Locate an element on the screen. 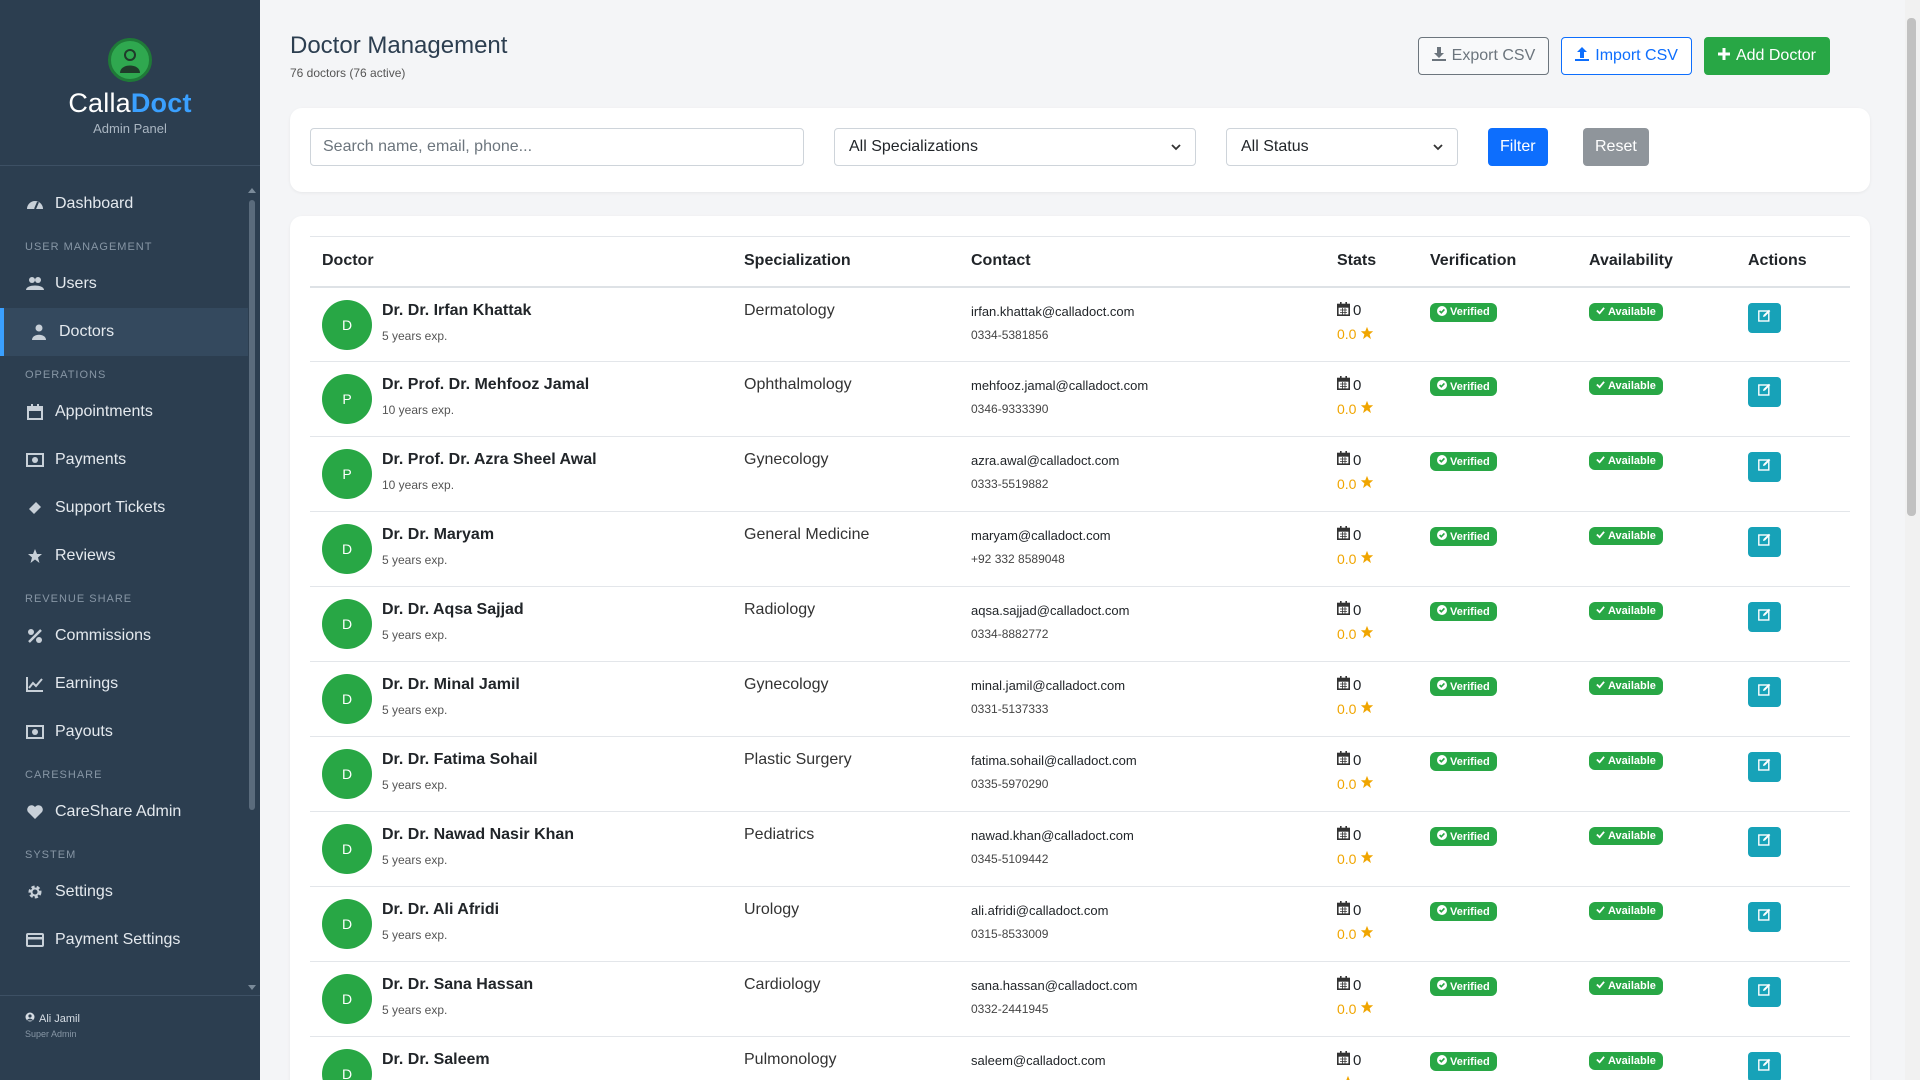 This screenshot has width=1920, height=1080. doctor-name: Dr. Prof. Dr. Azra Sheel Awal is located at coordinates (489, 459).